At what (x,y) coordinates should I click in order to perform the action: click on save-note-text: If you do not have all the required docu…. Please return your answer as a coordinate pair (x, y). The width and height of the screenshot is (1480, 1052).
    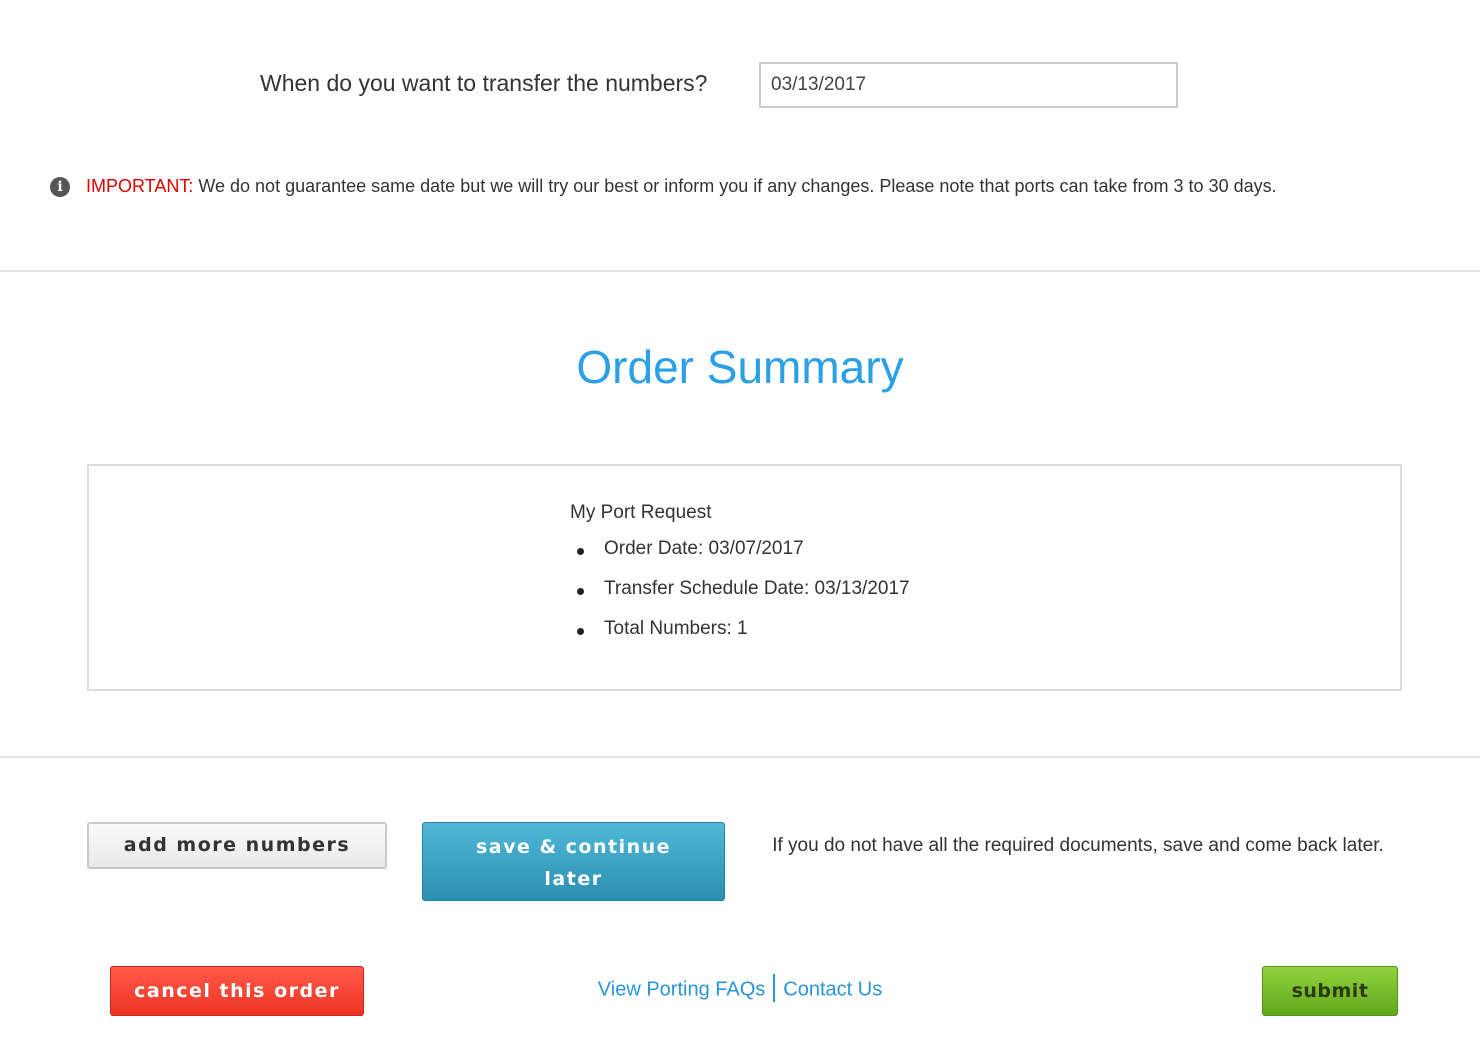
    Looking at the image, I should click on (1078, 845).